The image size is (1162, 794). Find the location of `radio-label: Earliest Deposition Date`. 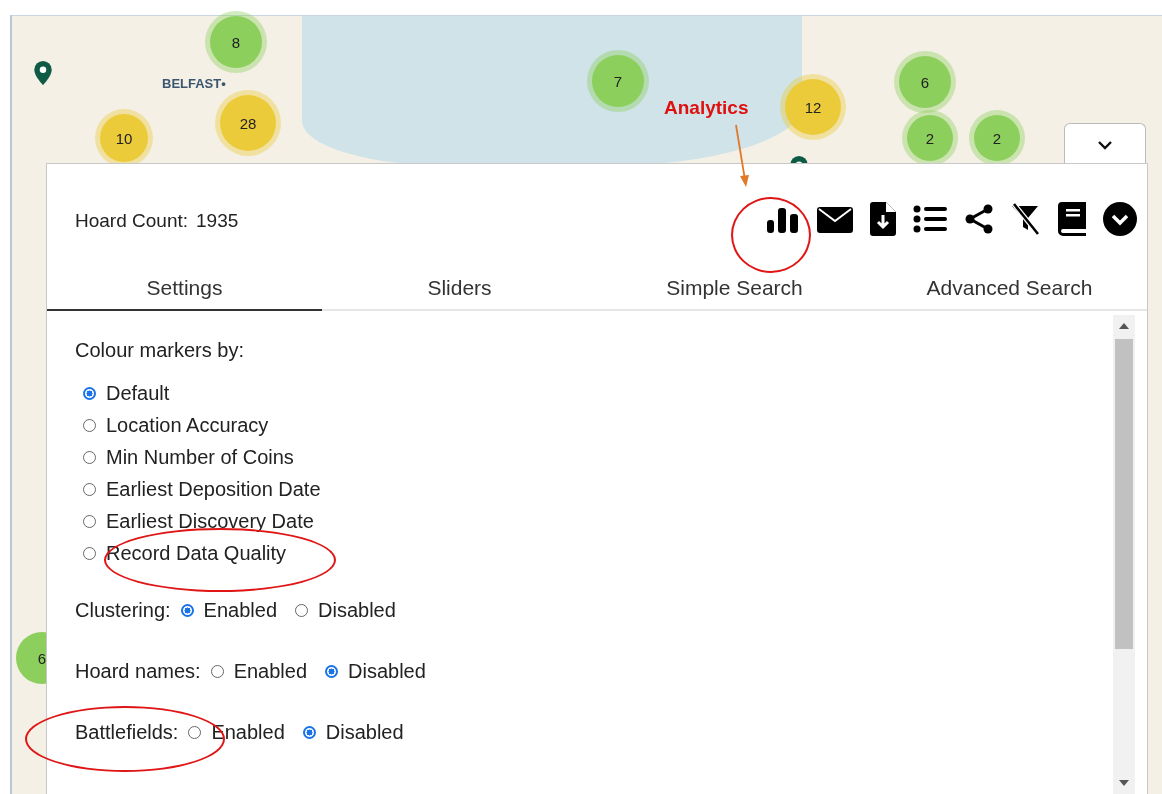

radio-label: Earliest Deposition Date is located at coordinates (213, 489).